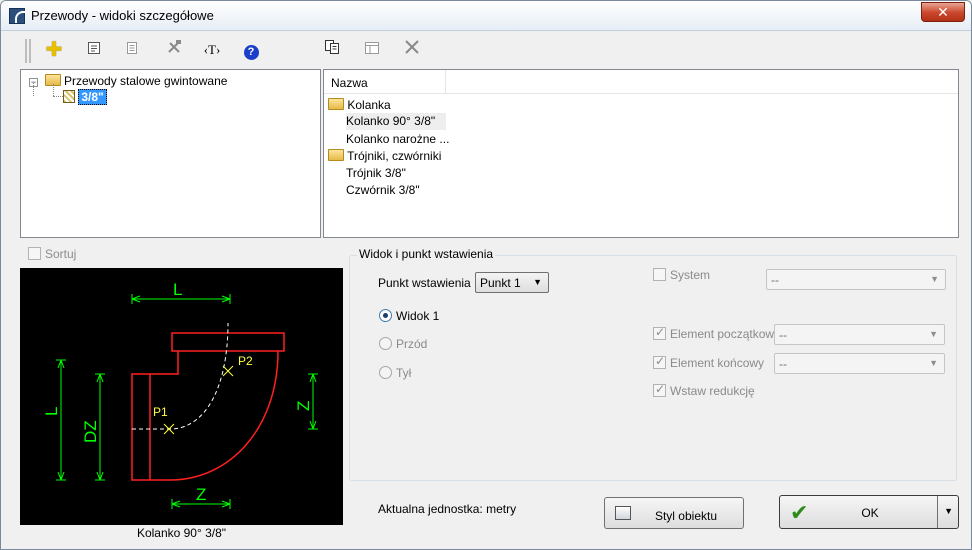 The height and width of the screenshot is (550, 972). I want to click on tree-node-child: 3/8", so click(85, 97).